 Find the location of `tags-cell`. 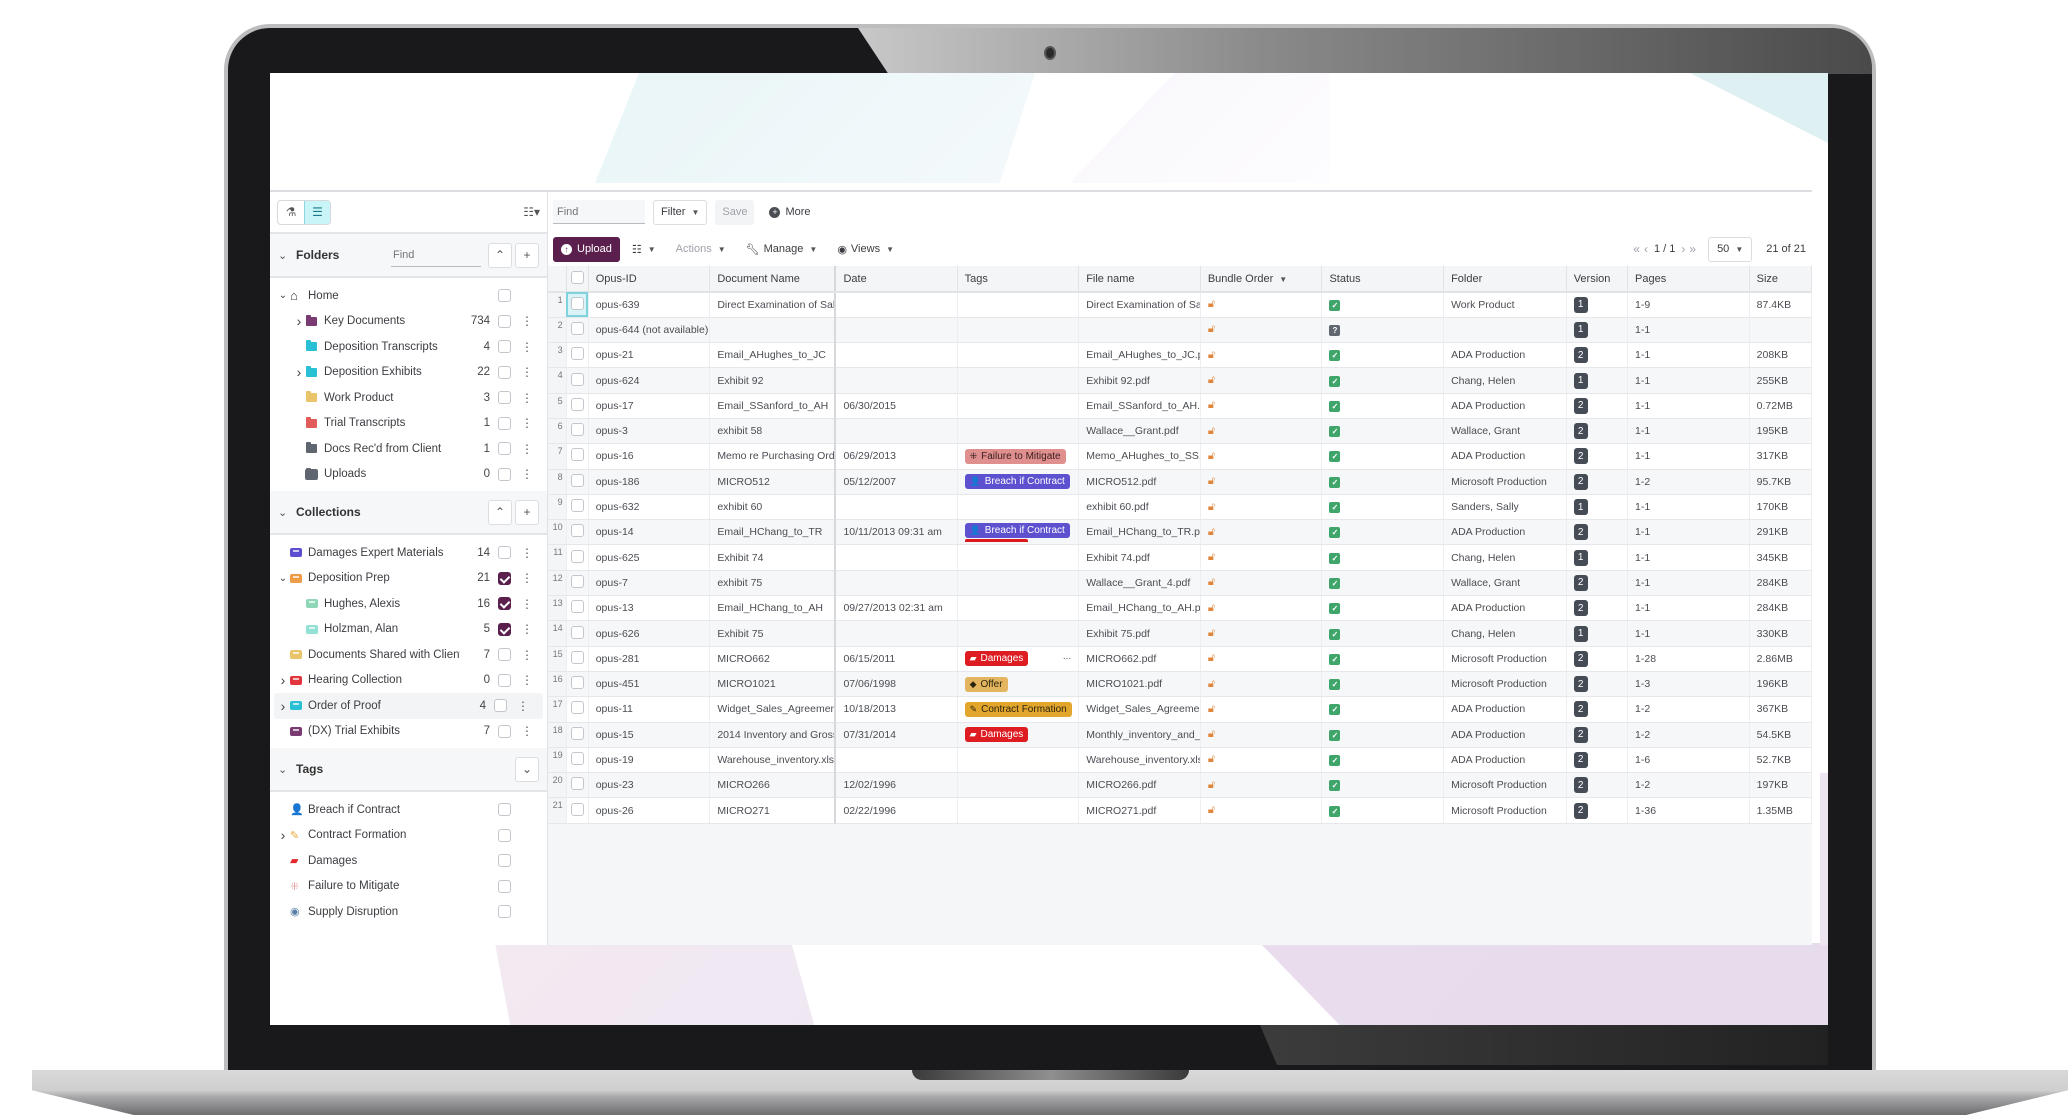

tags-cell is located at coordinates (1018, 583).